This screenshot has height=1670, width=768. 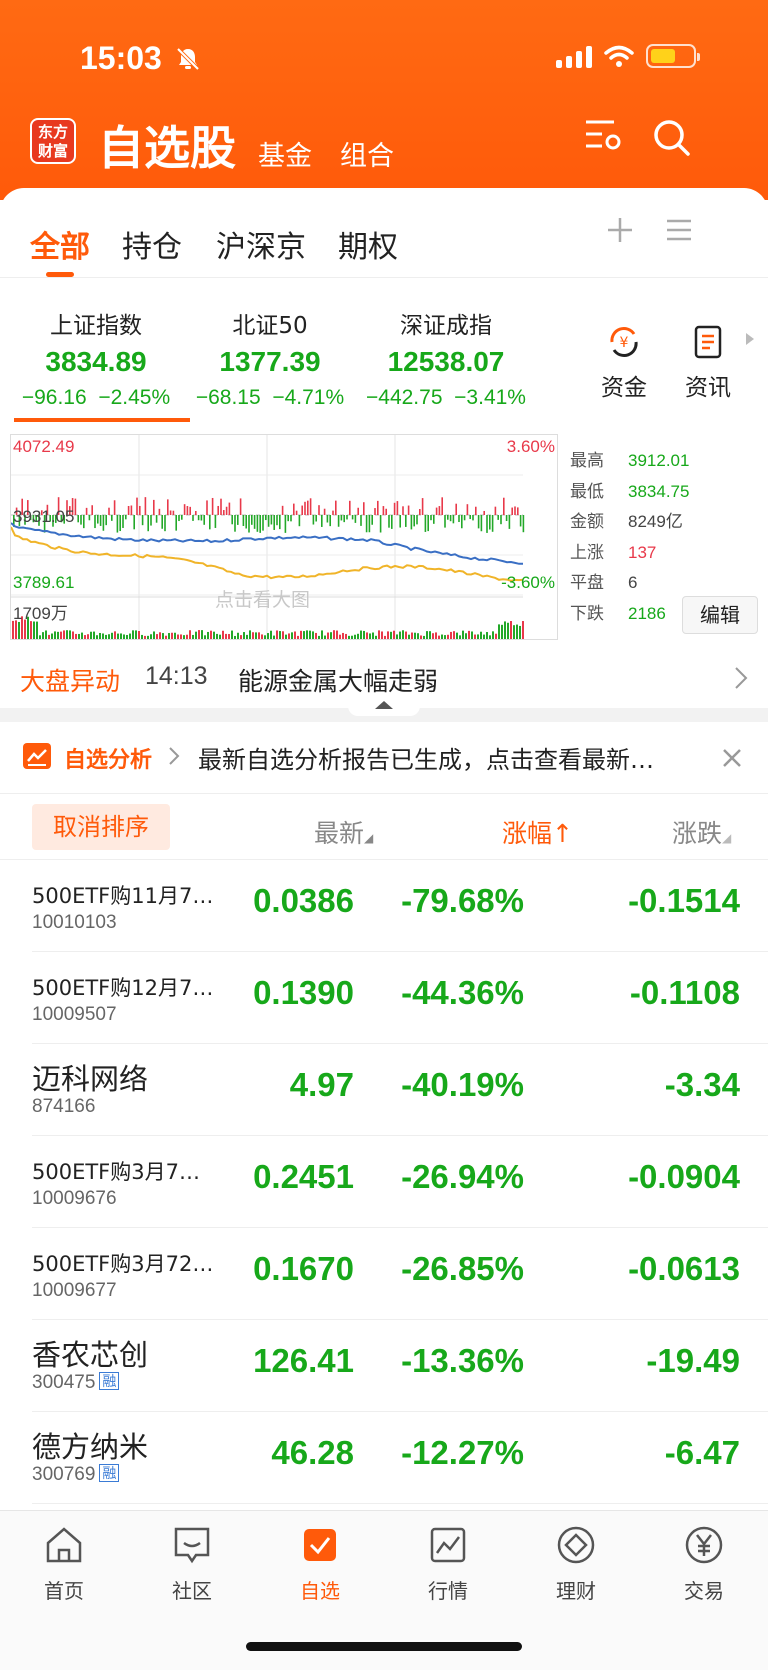 What do you see at coordinates (672, 138) in the screenshot?
I see `search-icon` at bounding box center [672, 138].